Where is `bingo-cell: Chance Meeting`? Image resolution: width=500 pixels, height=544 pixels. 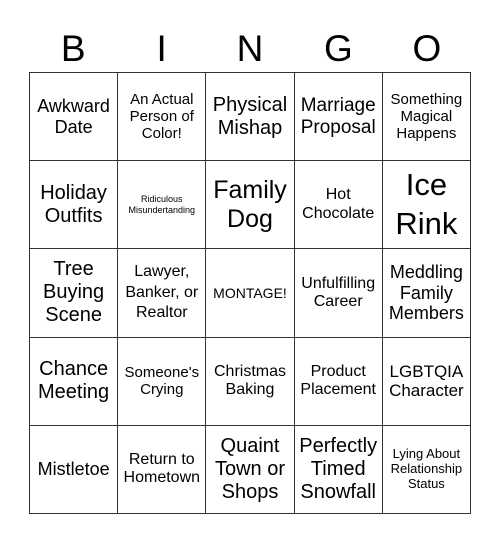
bingo-cell: Chance Meeting is located at coordinates (74, 381).